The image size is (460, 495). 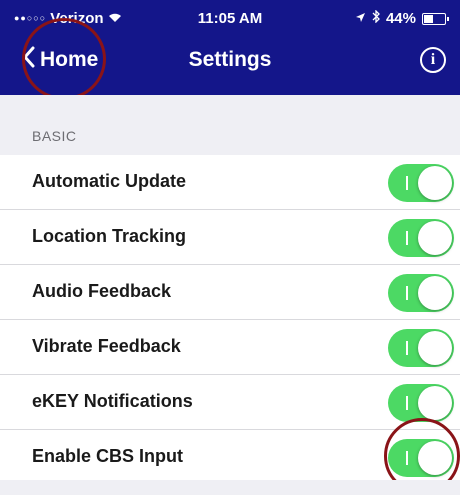 I want to click on enable-cbs-input-toggle, so click(x=421, y=458).